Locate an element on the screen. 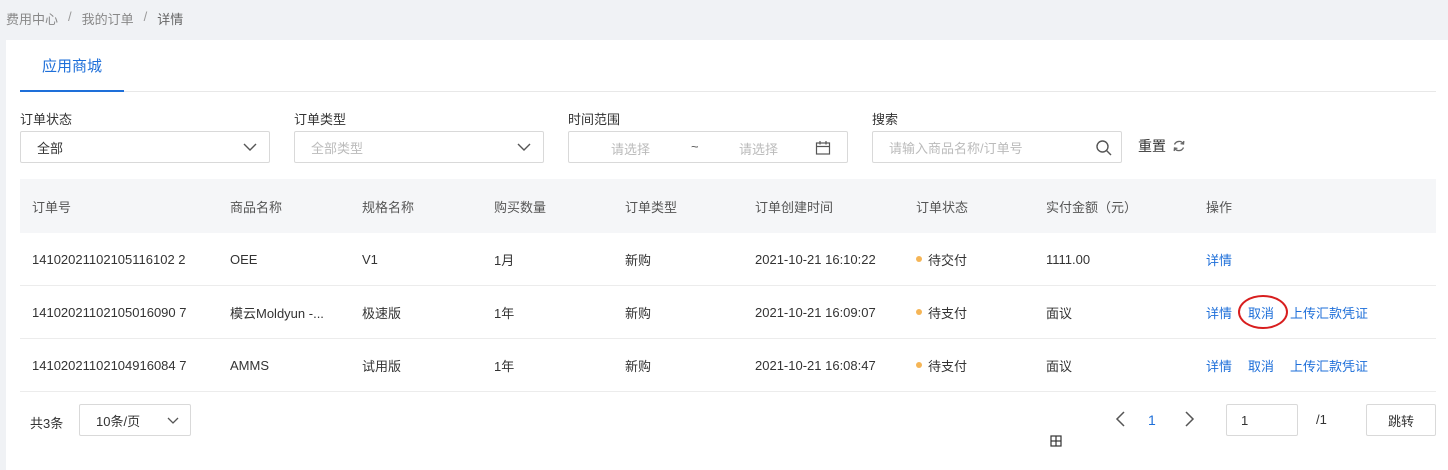  search-input-placeholder: 请输入商品名称/订单号 is located at coordinates (956, 148).